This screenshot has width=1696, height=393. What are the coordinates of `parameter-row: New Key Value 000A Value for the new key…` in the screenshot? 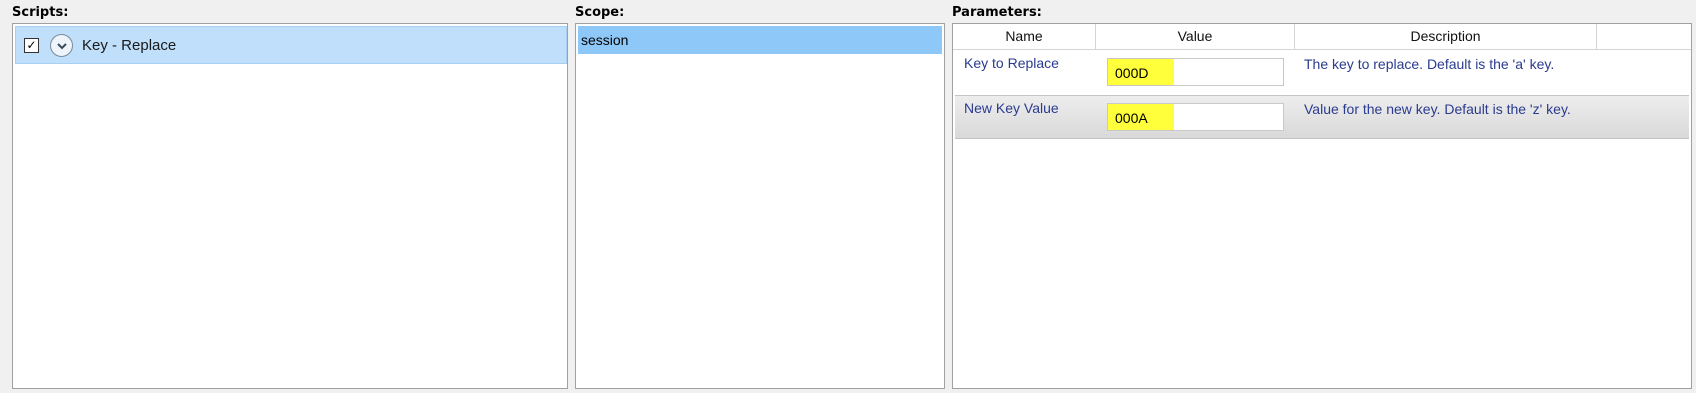 It's located at (1322, 117).